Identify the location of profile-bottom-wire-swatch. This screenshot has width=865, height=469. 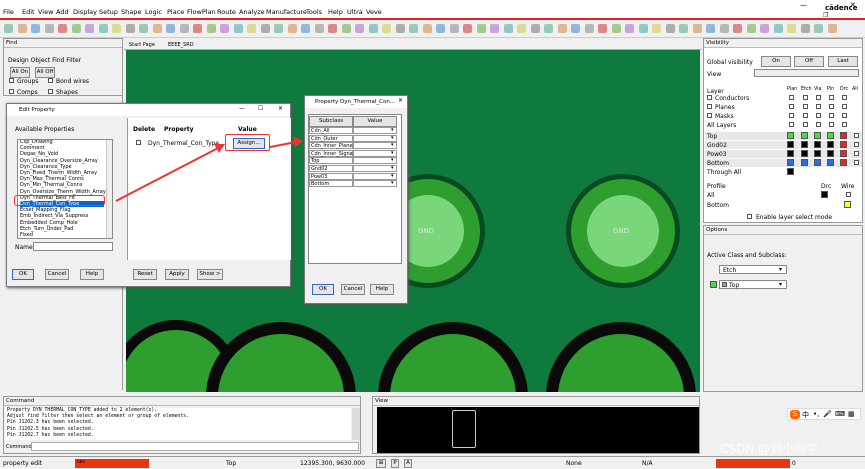
(847, 204).